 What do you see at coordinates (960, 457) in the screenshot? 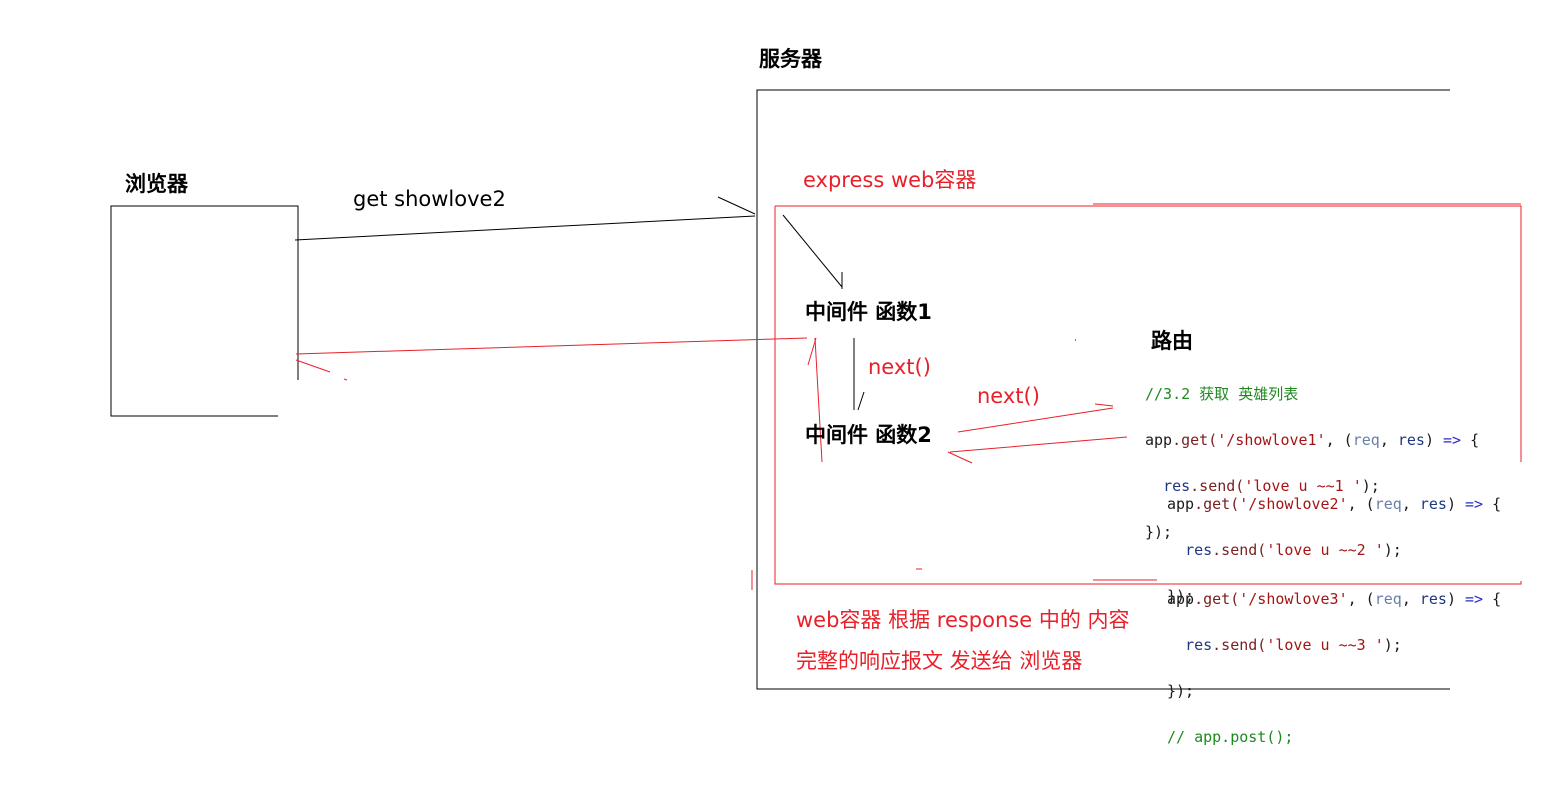
I see `route-return-head` at bounding box center [960, 457].